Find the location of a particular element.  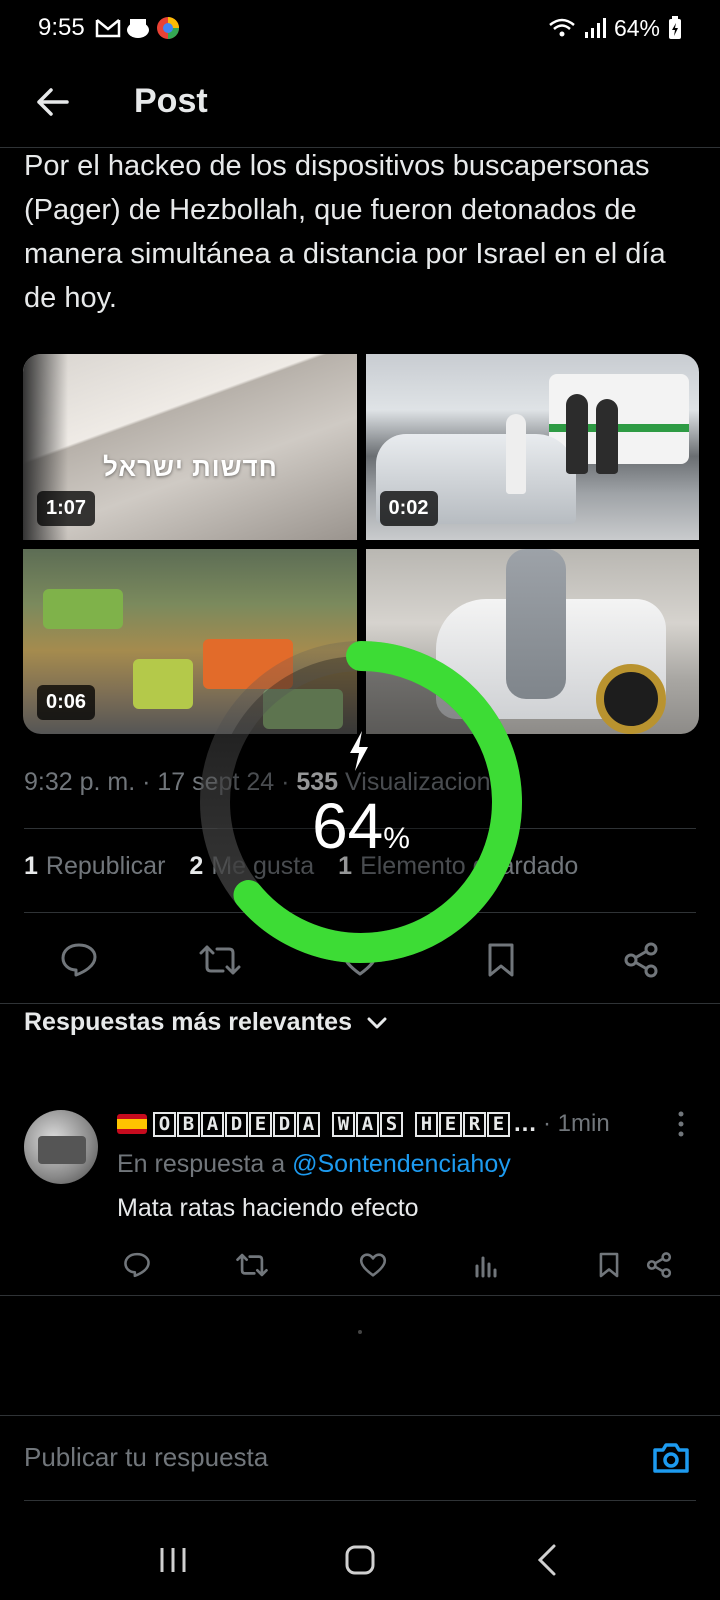

heart-icon is located at coordinates (373, 1265).